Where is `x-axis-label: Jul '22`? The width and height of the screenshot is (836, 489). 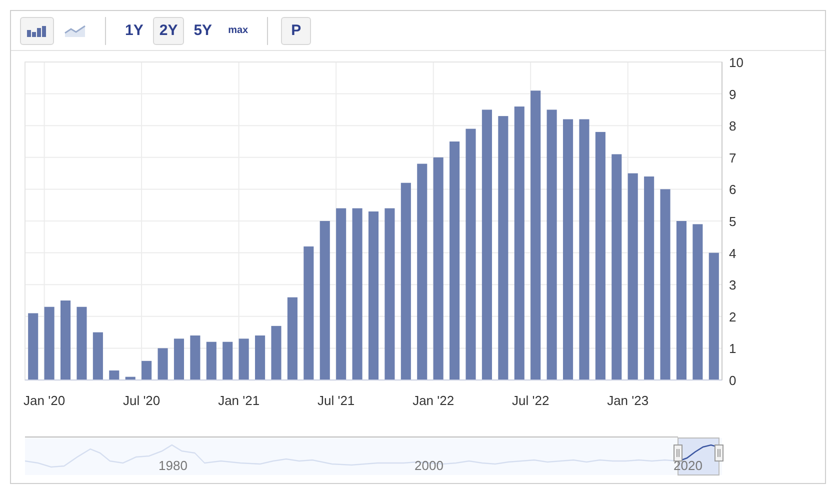
x-axis-label: Jul '22 is located at coordinates (531, 400).